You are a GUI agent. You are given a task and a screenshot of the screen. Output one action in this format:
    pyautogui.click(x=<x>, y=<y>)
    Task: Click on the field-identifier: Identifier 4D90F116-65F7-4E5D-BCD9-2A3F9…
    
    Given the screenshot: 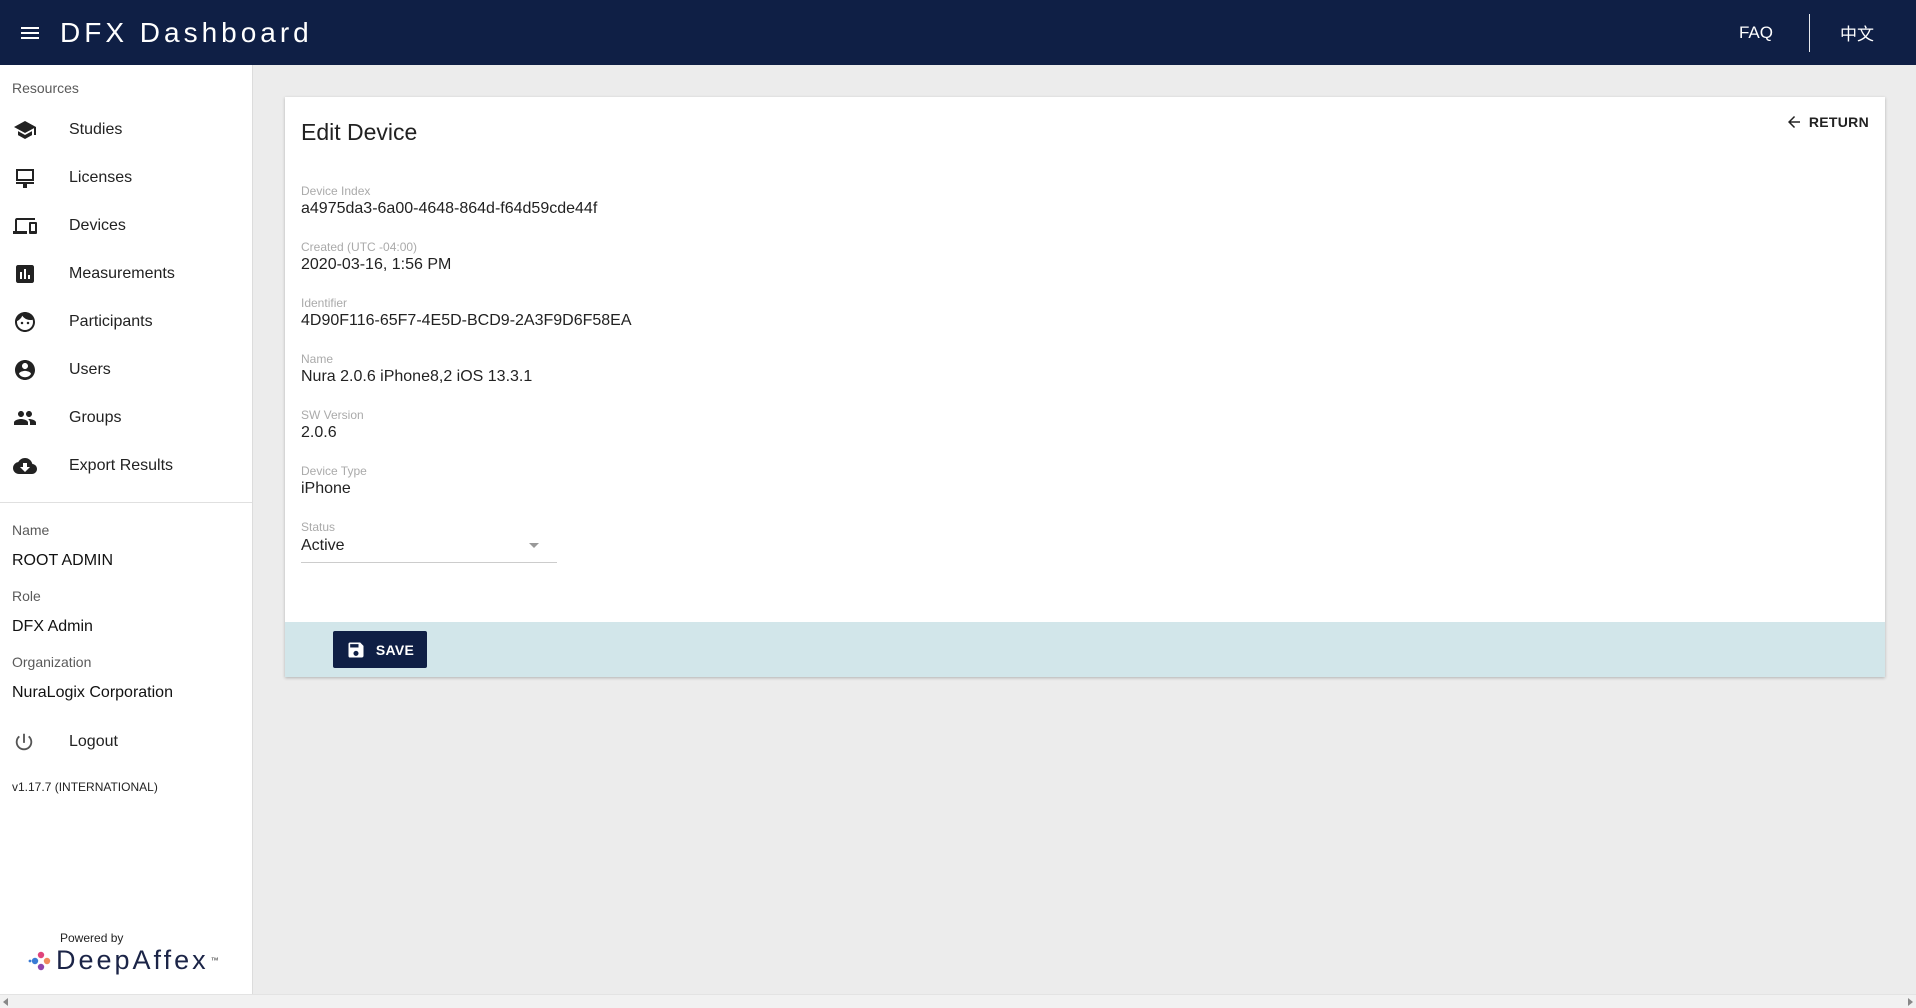 What is the action you would take?
    pyautogui.click(x=466, y=313)
    